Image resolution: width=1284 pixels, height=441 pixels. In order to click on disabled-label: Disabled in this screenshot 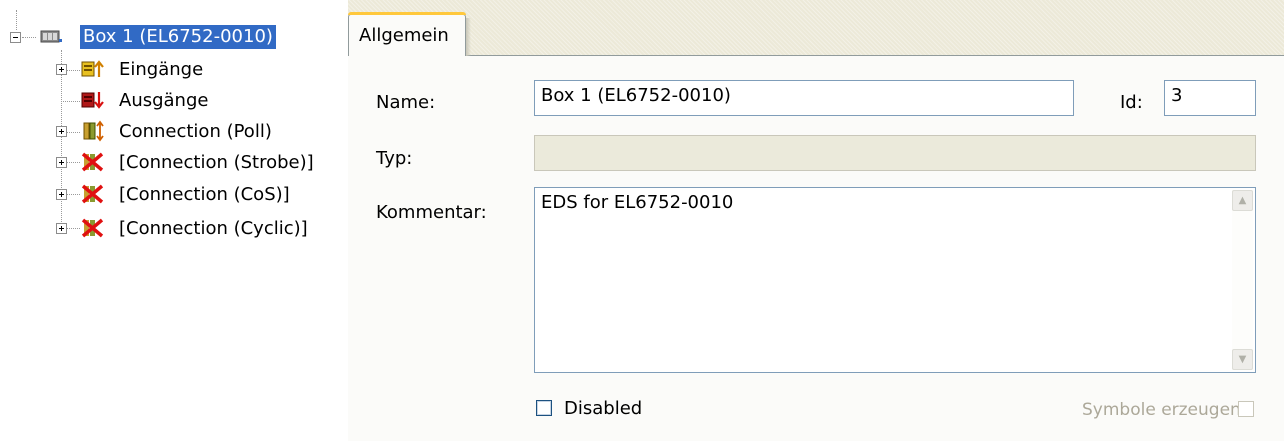, I will do `click(603, 408)`.